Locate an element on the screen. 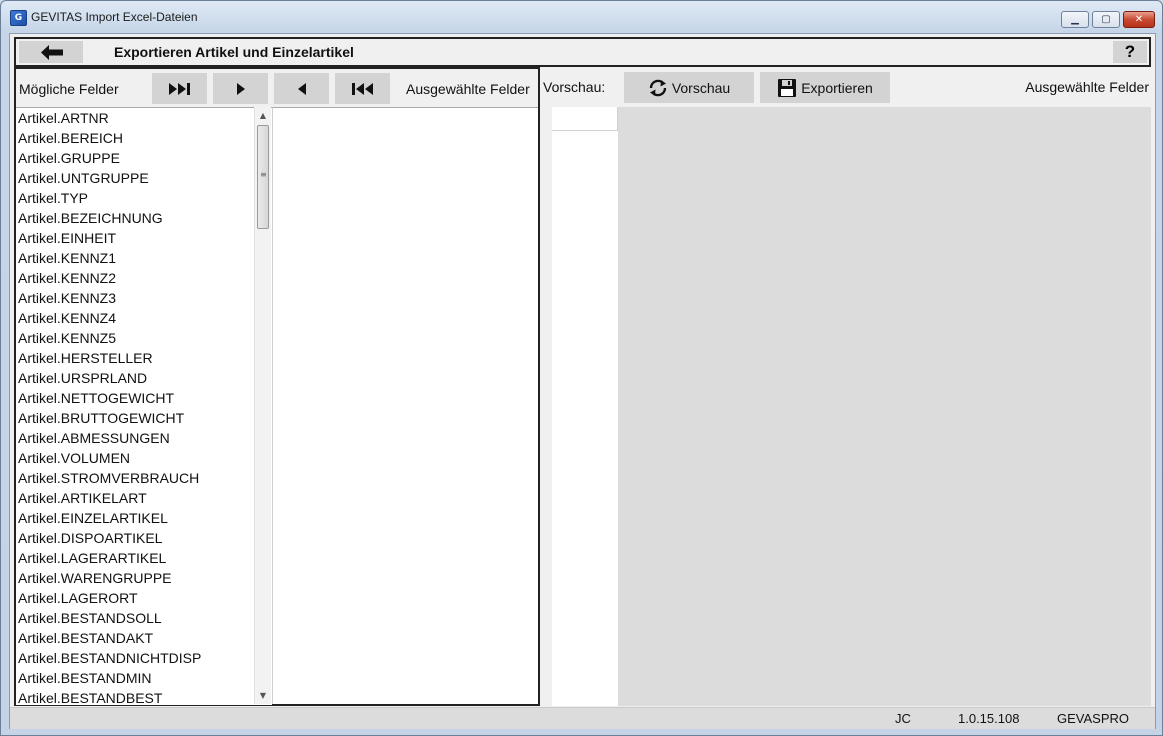 This screenshot has height=736, width=1163. back-button is located at coordinates (51, 52).